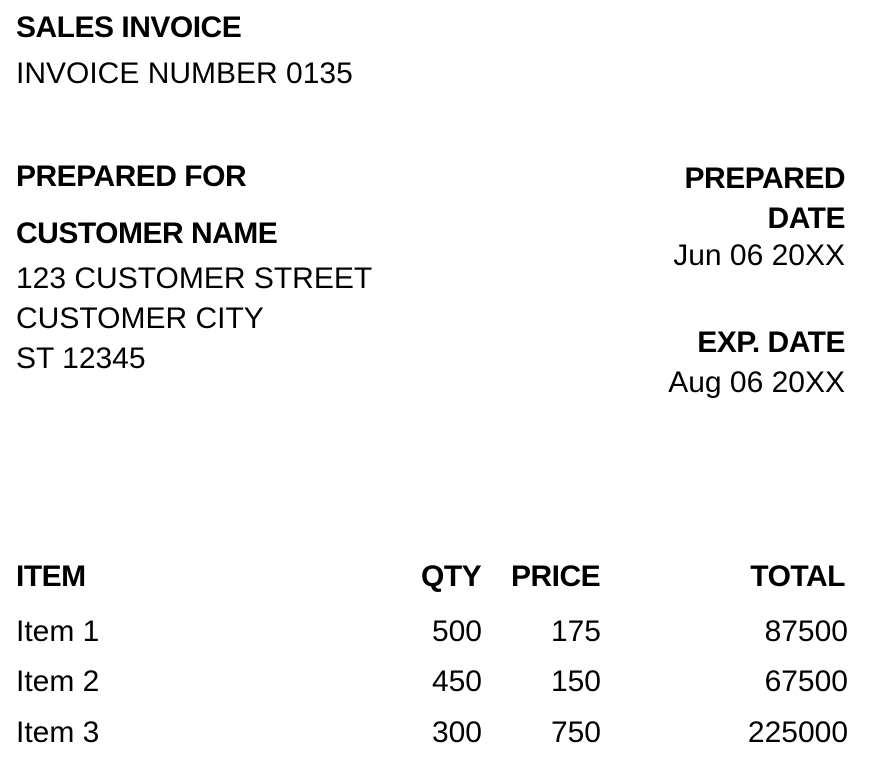  I want to click on customer-name: CUSTOMER NAME, so click(147, 233).